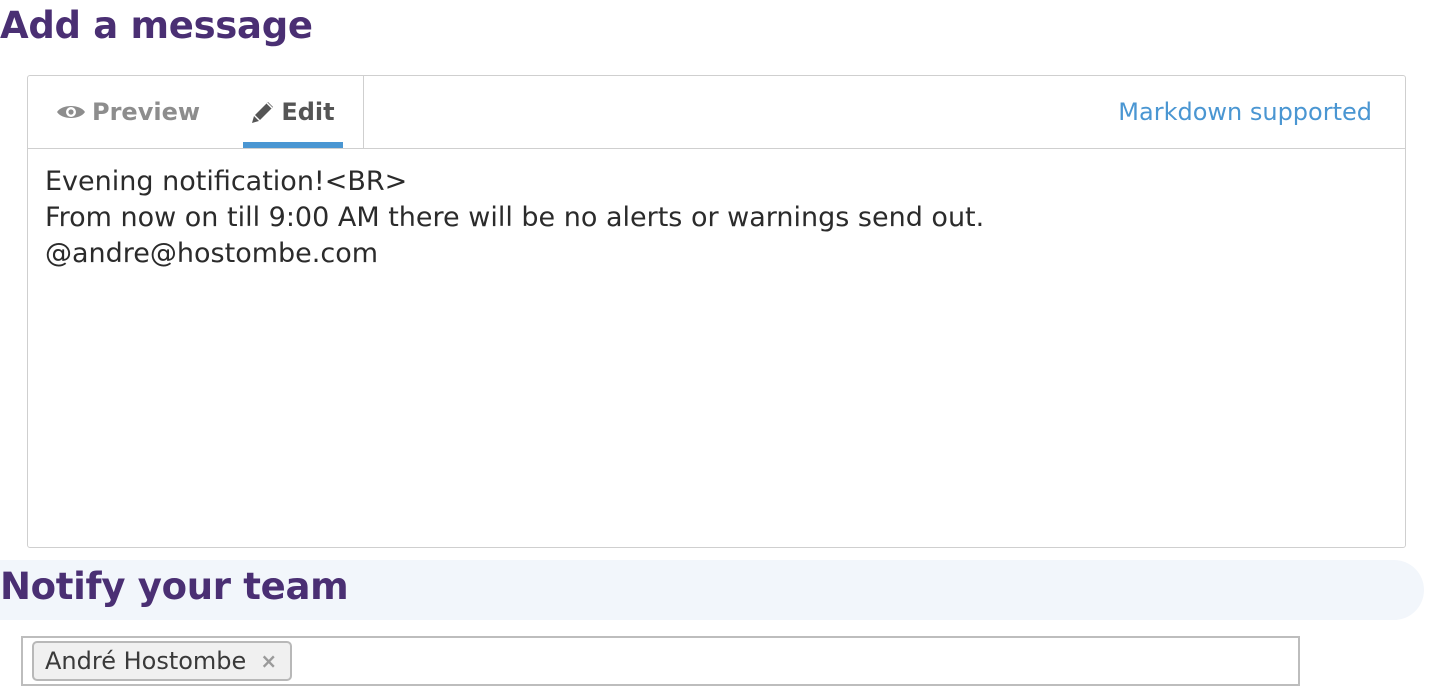  I want to click on recipient-field: André Hostombe ×, so click(660, 661).